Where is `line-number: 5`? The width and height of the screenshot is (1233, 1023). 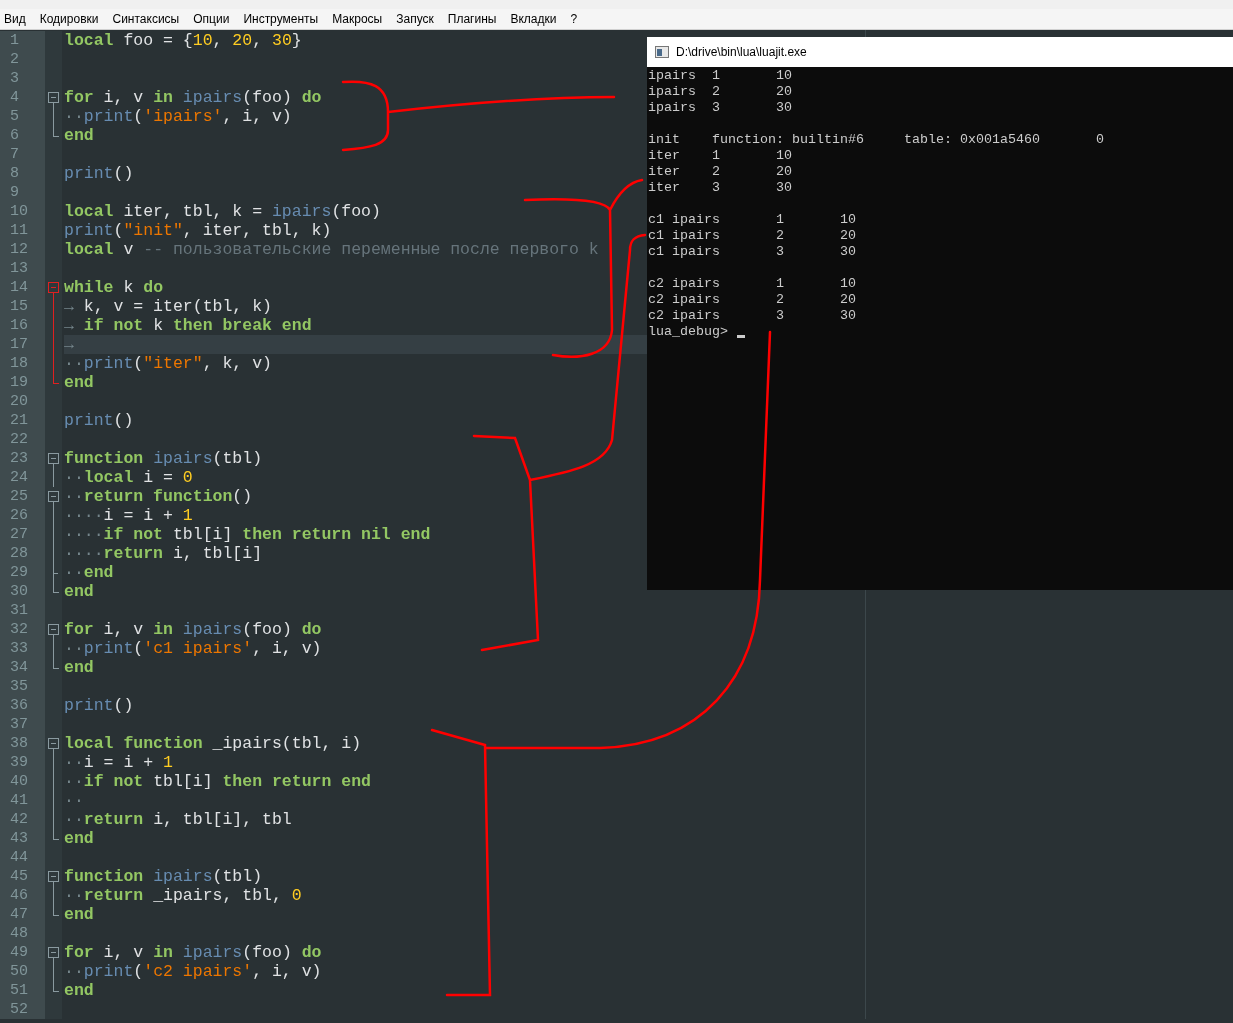
line-number: 5 is located at coordinates (14, 116).